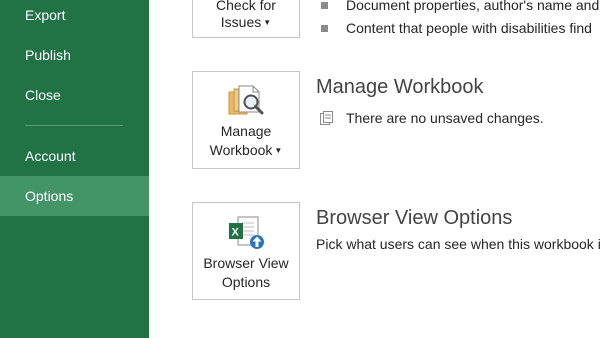  Describe the element at coordinates (74, 125) in the screenshot. I see `nav-divider` at that location.